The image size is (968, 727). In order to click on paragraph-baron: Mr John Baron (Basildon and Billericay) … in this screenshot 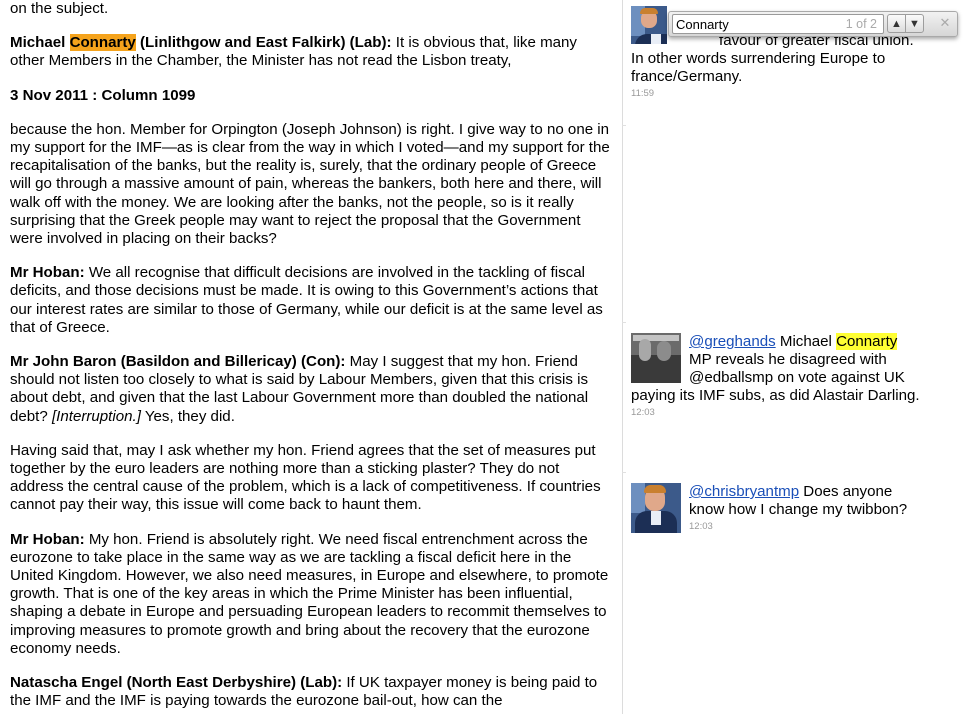, I will do `click(299, 389)`.